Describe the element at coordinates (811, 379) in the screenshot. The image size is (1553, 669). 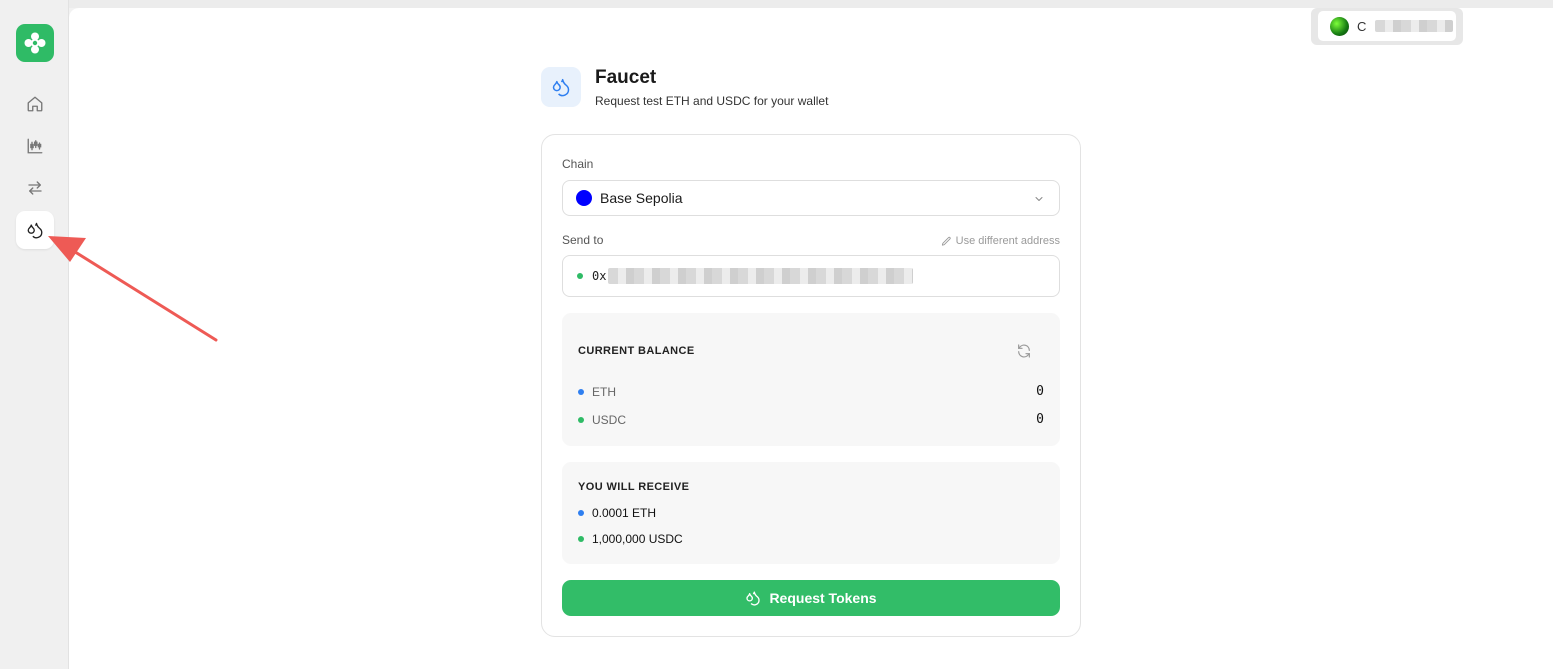
I see `current-balance-panel: CURRENT BALANCE ETH 0 USDC 0` at that location.